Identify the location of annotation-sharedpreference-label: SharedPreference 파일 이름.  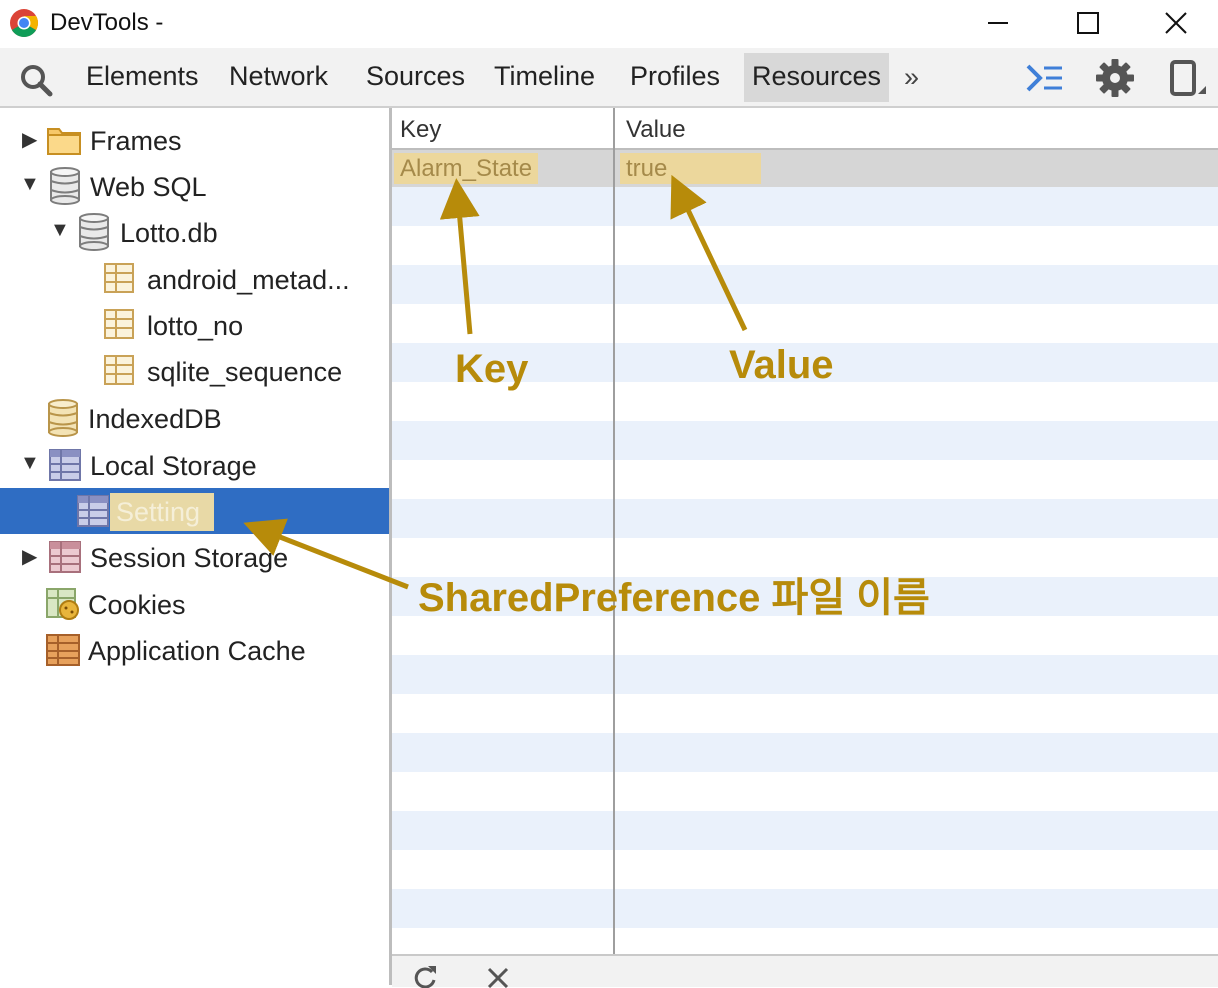
(674, 598).